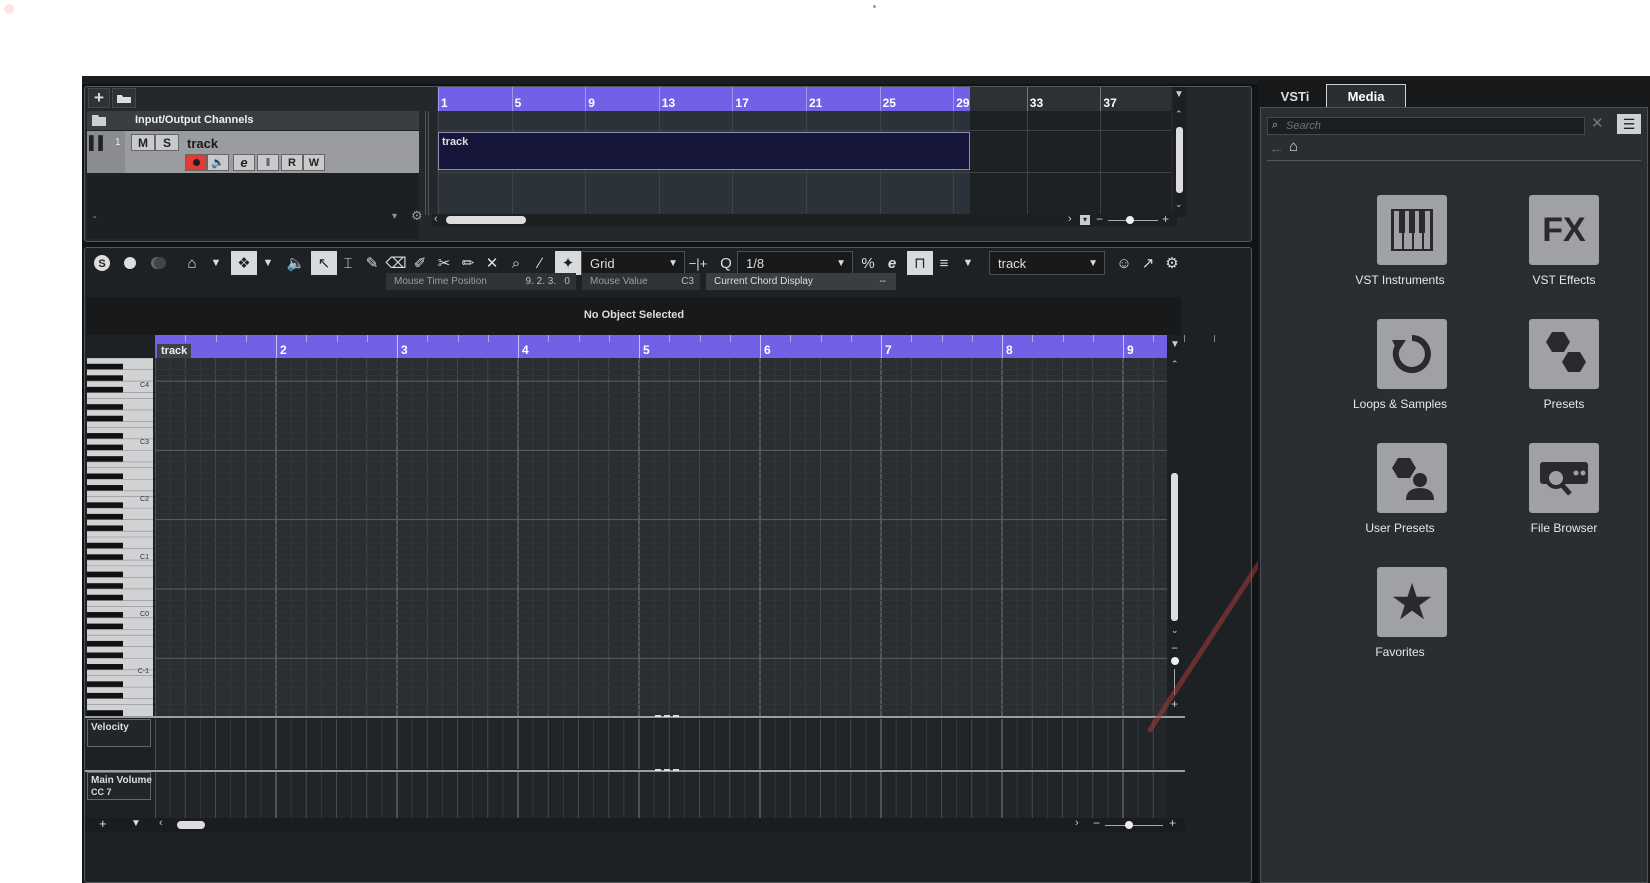  What do you see at coordinates (804, 219) in the screenshot?
I see `project-hscroll: ‹ › ▾ − +` at bounding box center [804, 219].